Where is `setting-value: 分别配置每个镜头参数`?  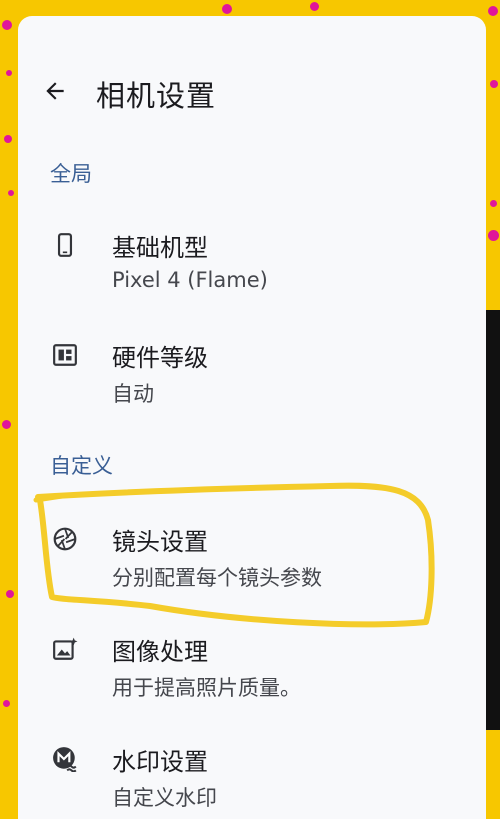
setting-value: 分别配置每个镜头参数 is located at coordinates (217, 578).